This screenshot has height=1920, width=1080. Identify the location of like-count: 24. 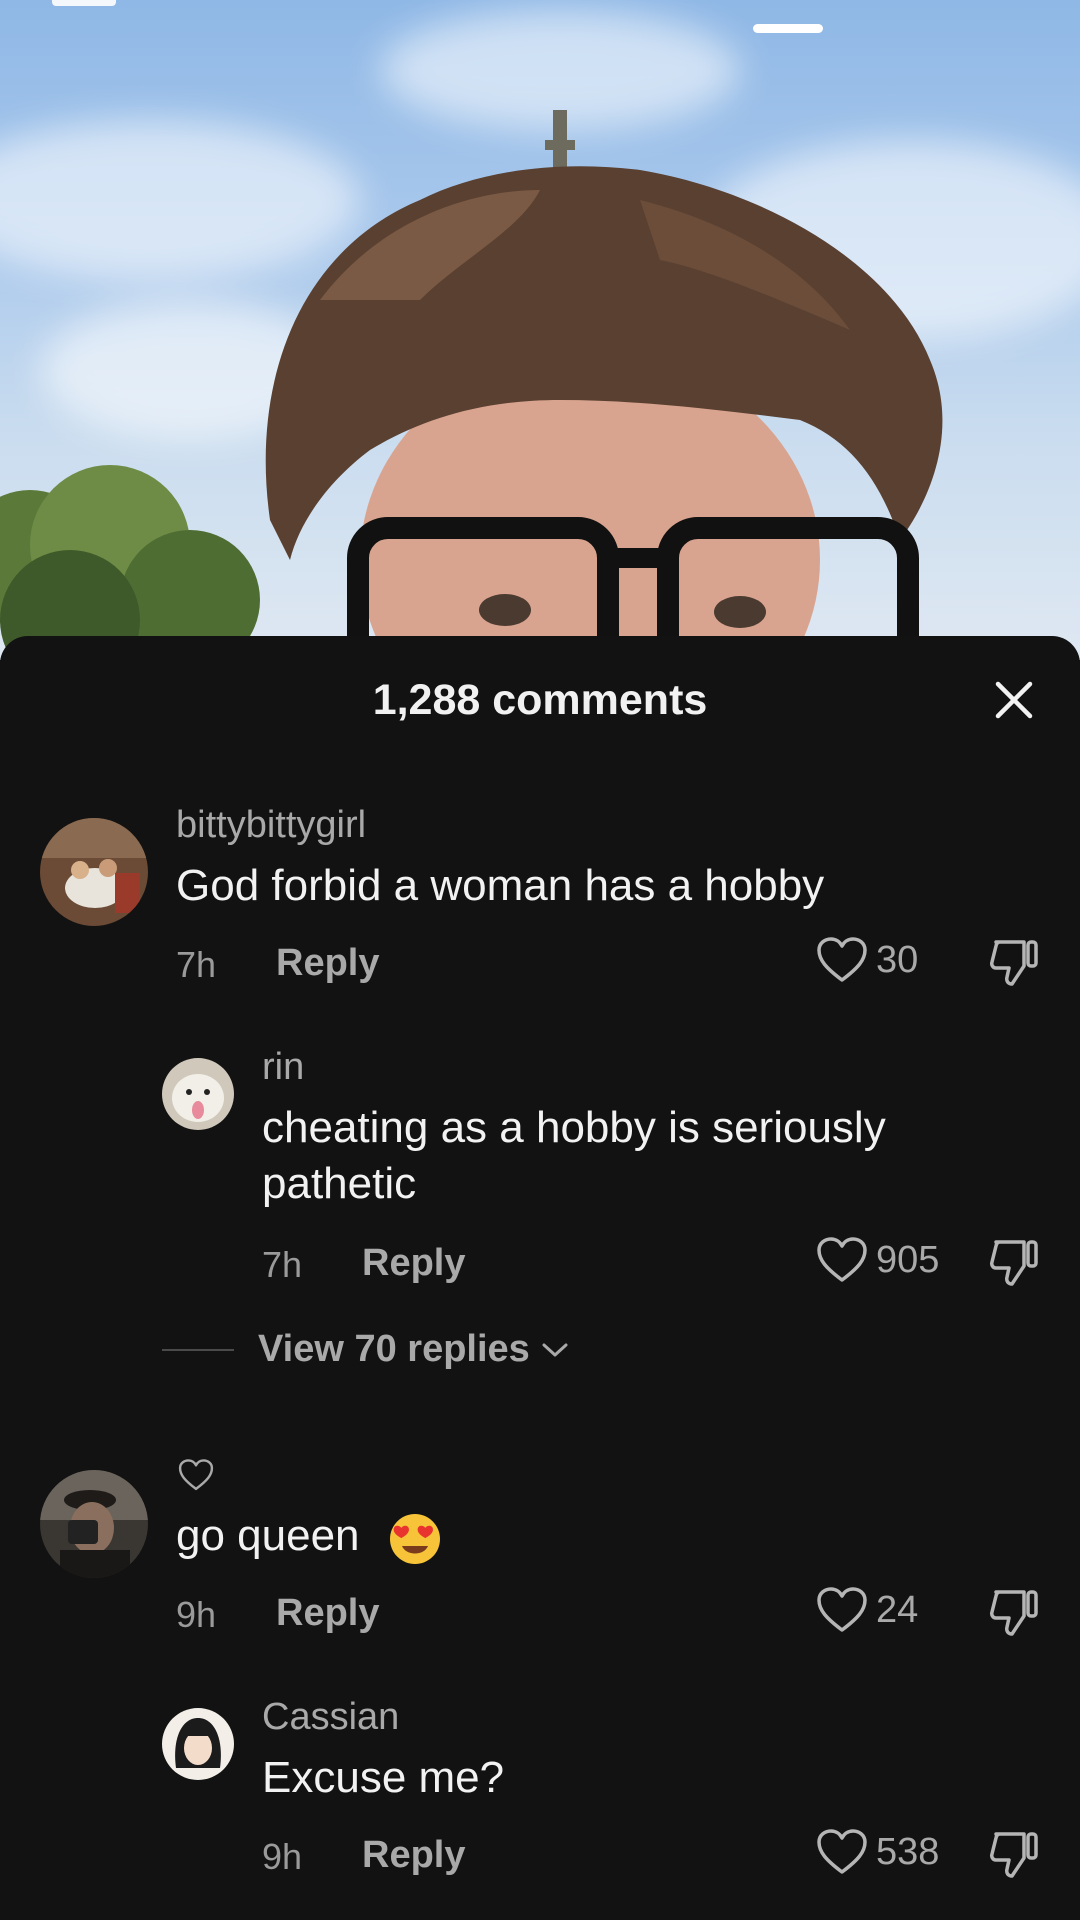
(897, 1609).